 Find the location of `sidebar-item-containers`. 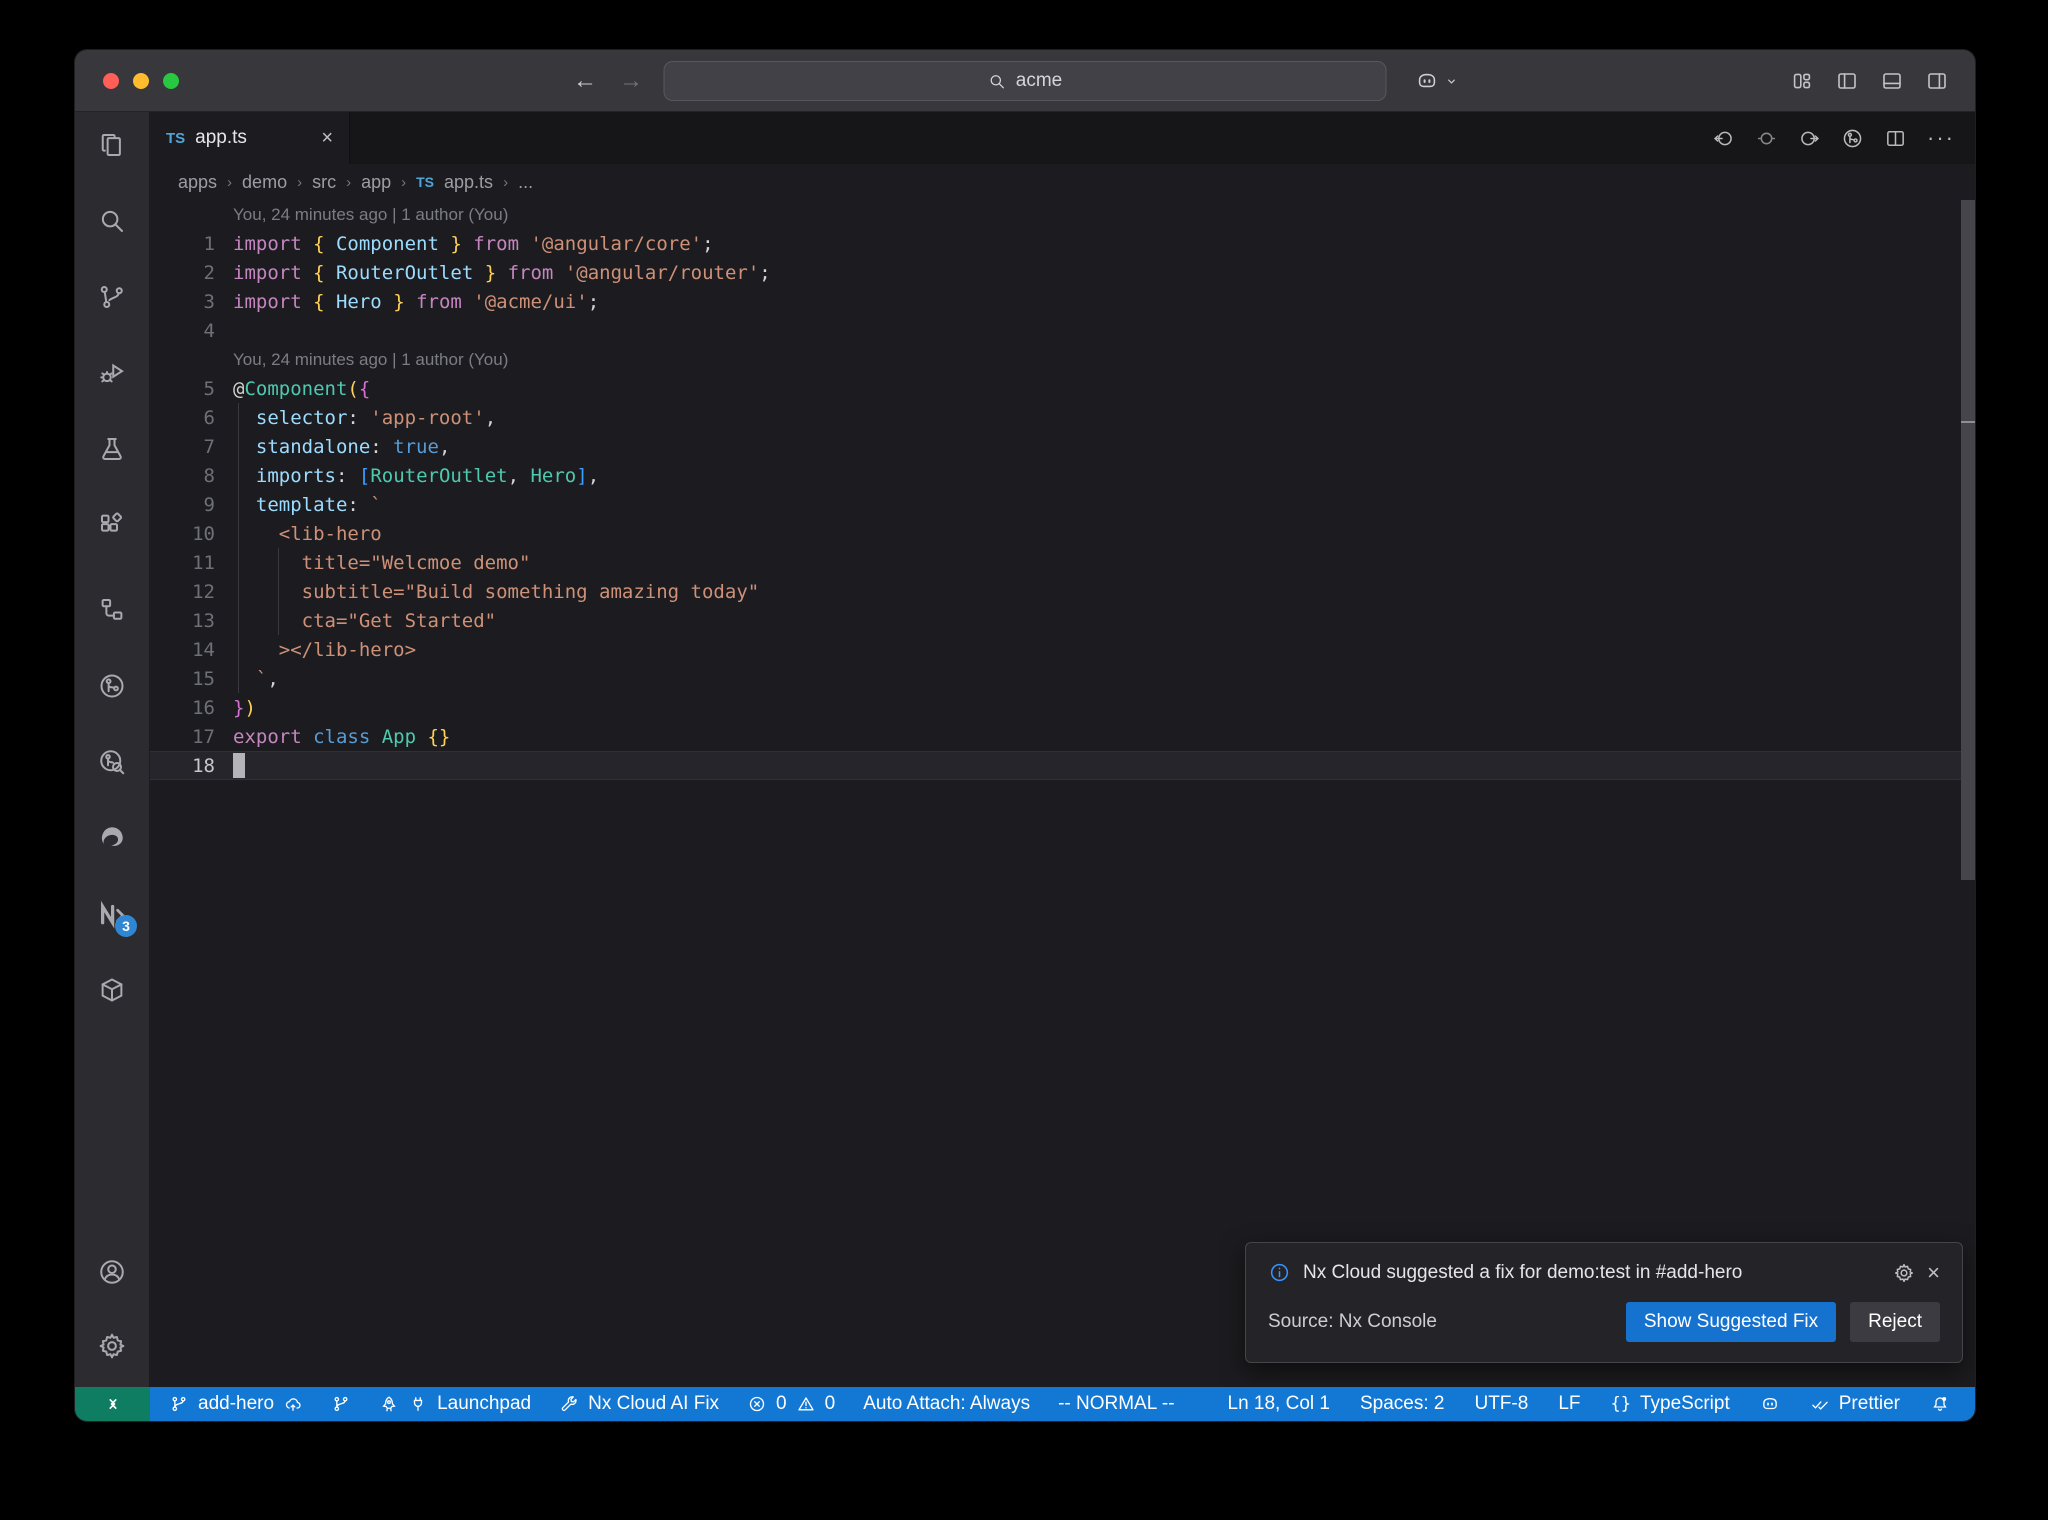

sidebar-item-containers is located at coordinates (112, 990).